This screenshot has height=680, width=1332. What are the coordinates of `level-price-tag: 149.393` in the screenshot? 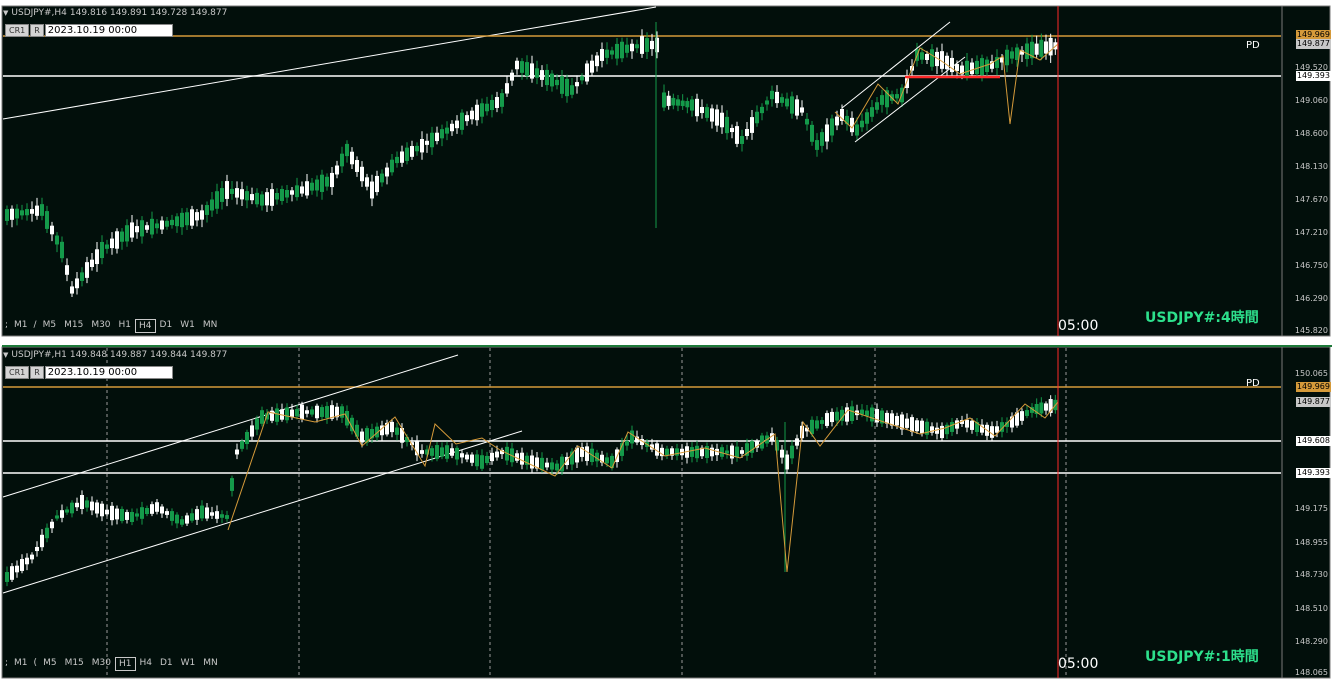 It's located at (1313, 76).